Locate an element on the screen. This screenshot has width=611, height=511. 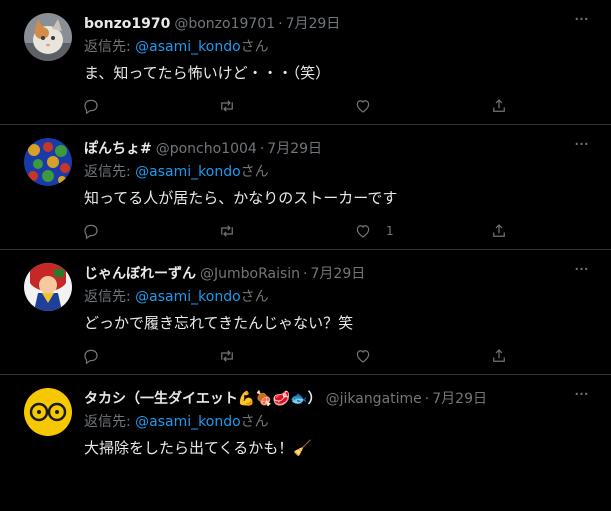
cat-avatar-image is located at coordinates (48, 37).